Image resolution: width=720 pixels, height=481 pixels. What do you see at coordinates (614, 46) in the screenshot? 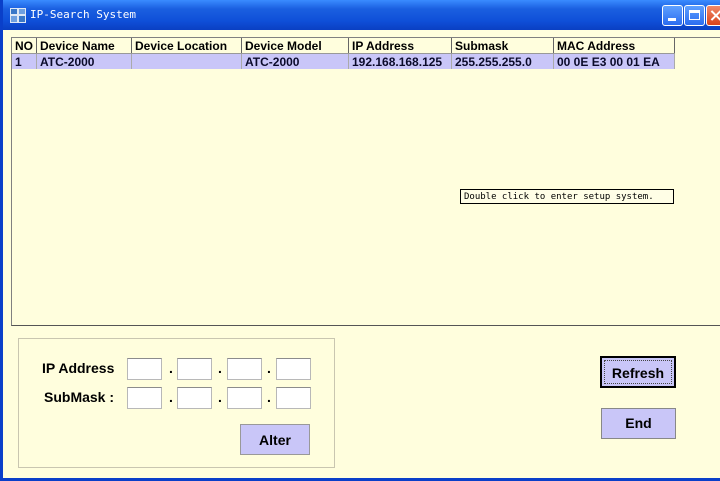
I see `column-header-mac-address: MAC Address` at bounding box center [614, 46].